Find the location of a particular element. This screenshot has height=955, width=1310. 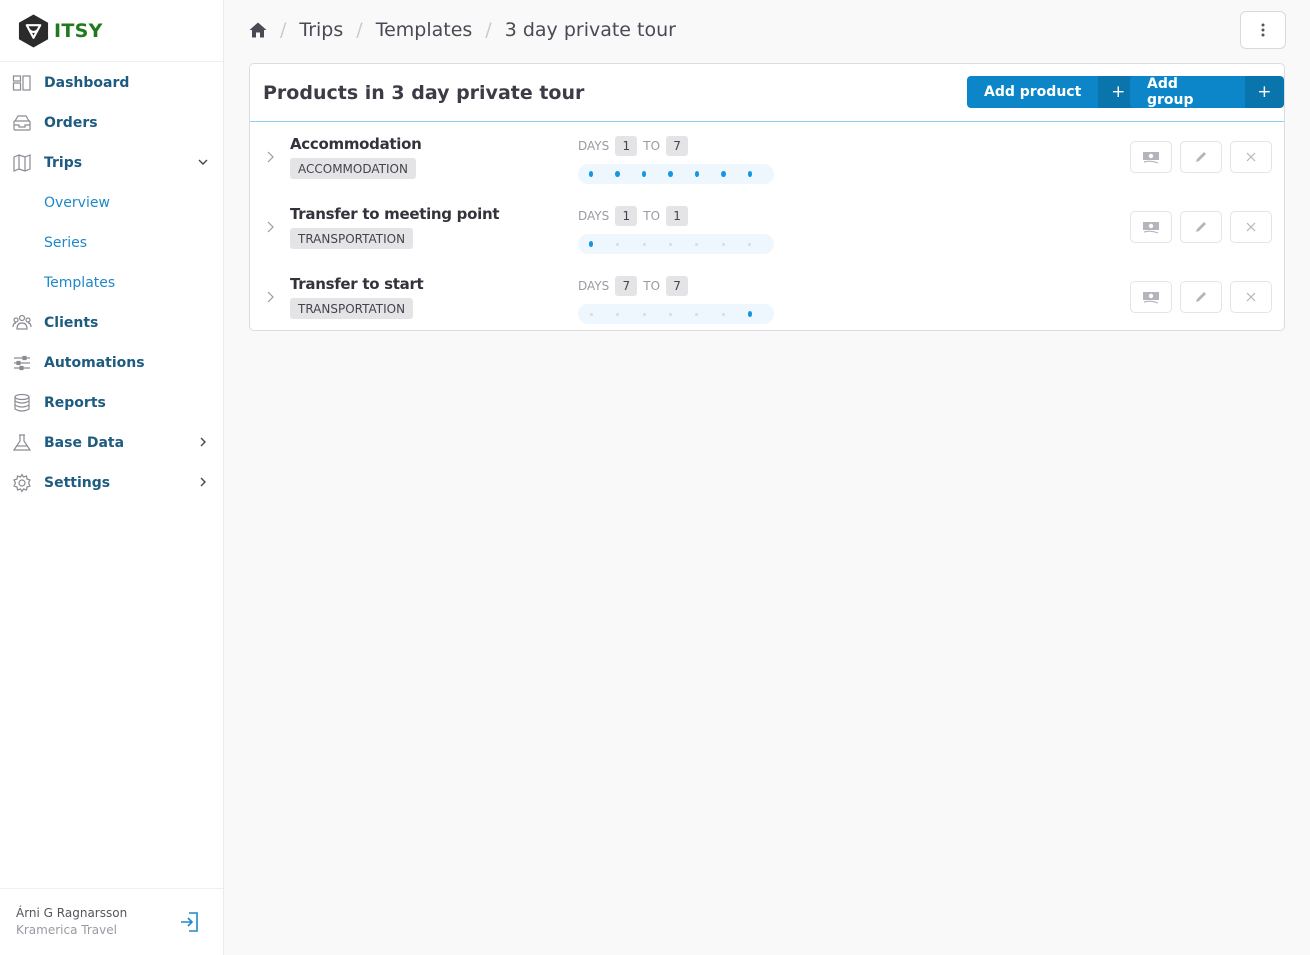

nav-item-settings: Settings is located at coordinates (111, 483).